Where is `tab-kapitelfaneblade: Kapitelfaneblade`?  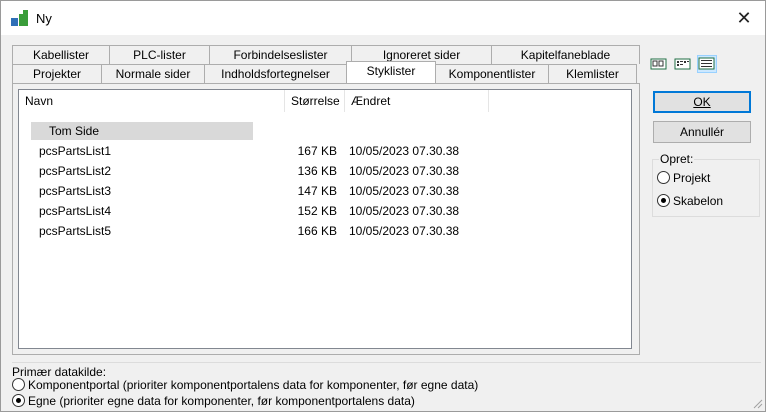
tab-kapitelfaneblade: Kapitelfaneblade is located at coordinates (565, 54).